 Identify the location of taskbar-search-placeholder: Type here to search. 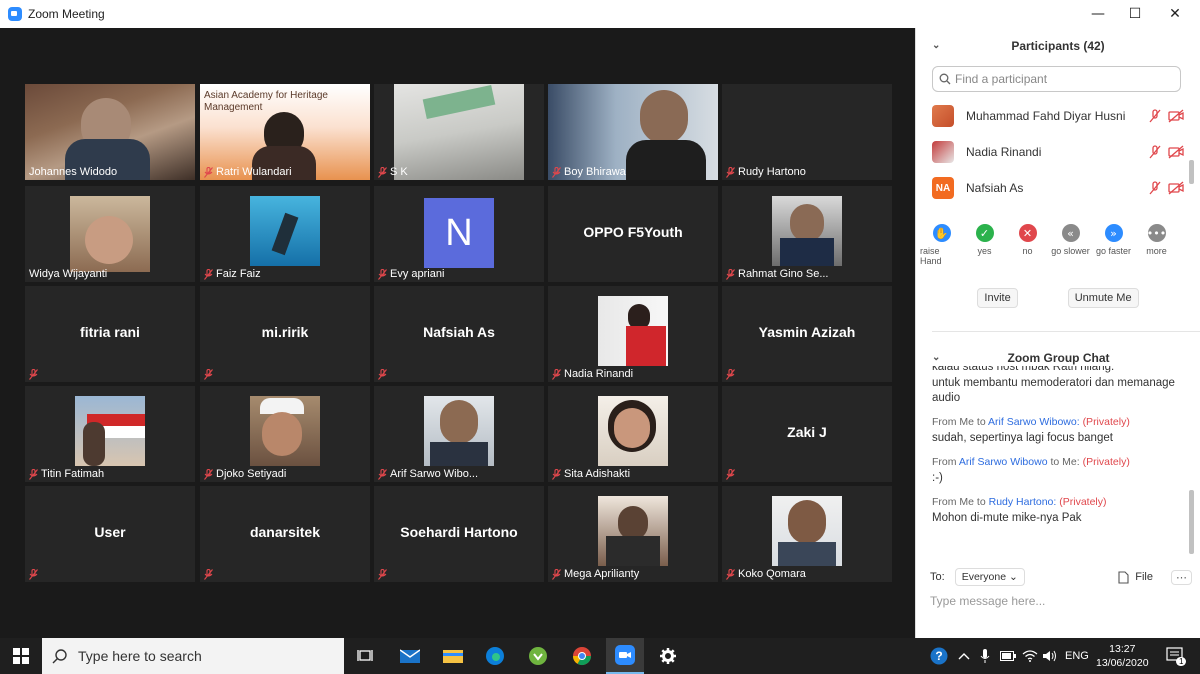
(140, 656).